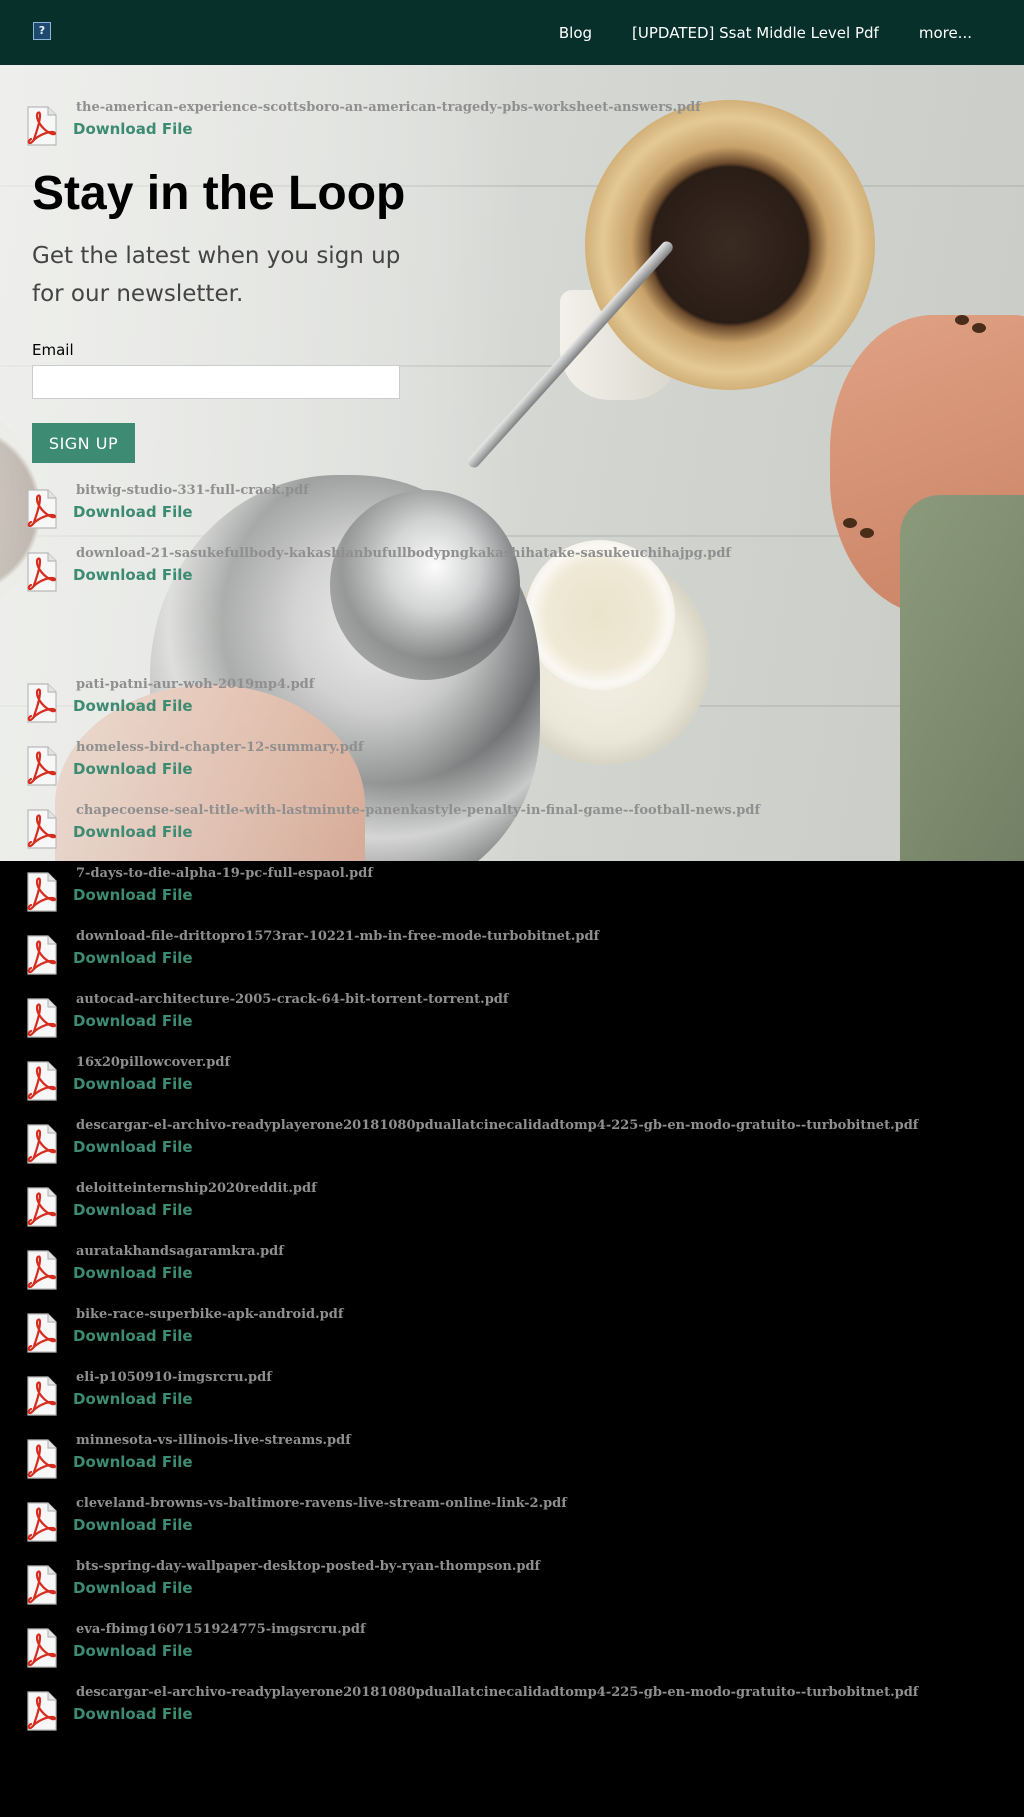 Image resolution: width=1024 pixels, height=1817 pixels. What do you see at coordinates (575, 33) in the screenshot?
I see `nav-link-blog: Blog` at bounding box center [575, 33].